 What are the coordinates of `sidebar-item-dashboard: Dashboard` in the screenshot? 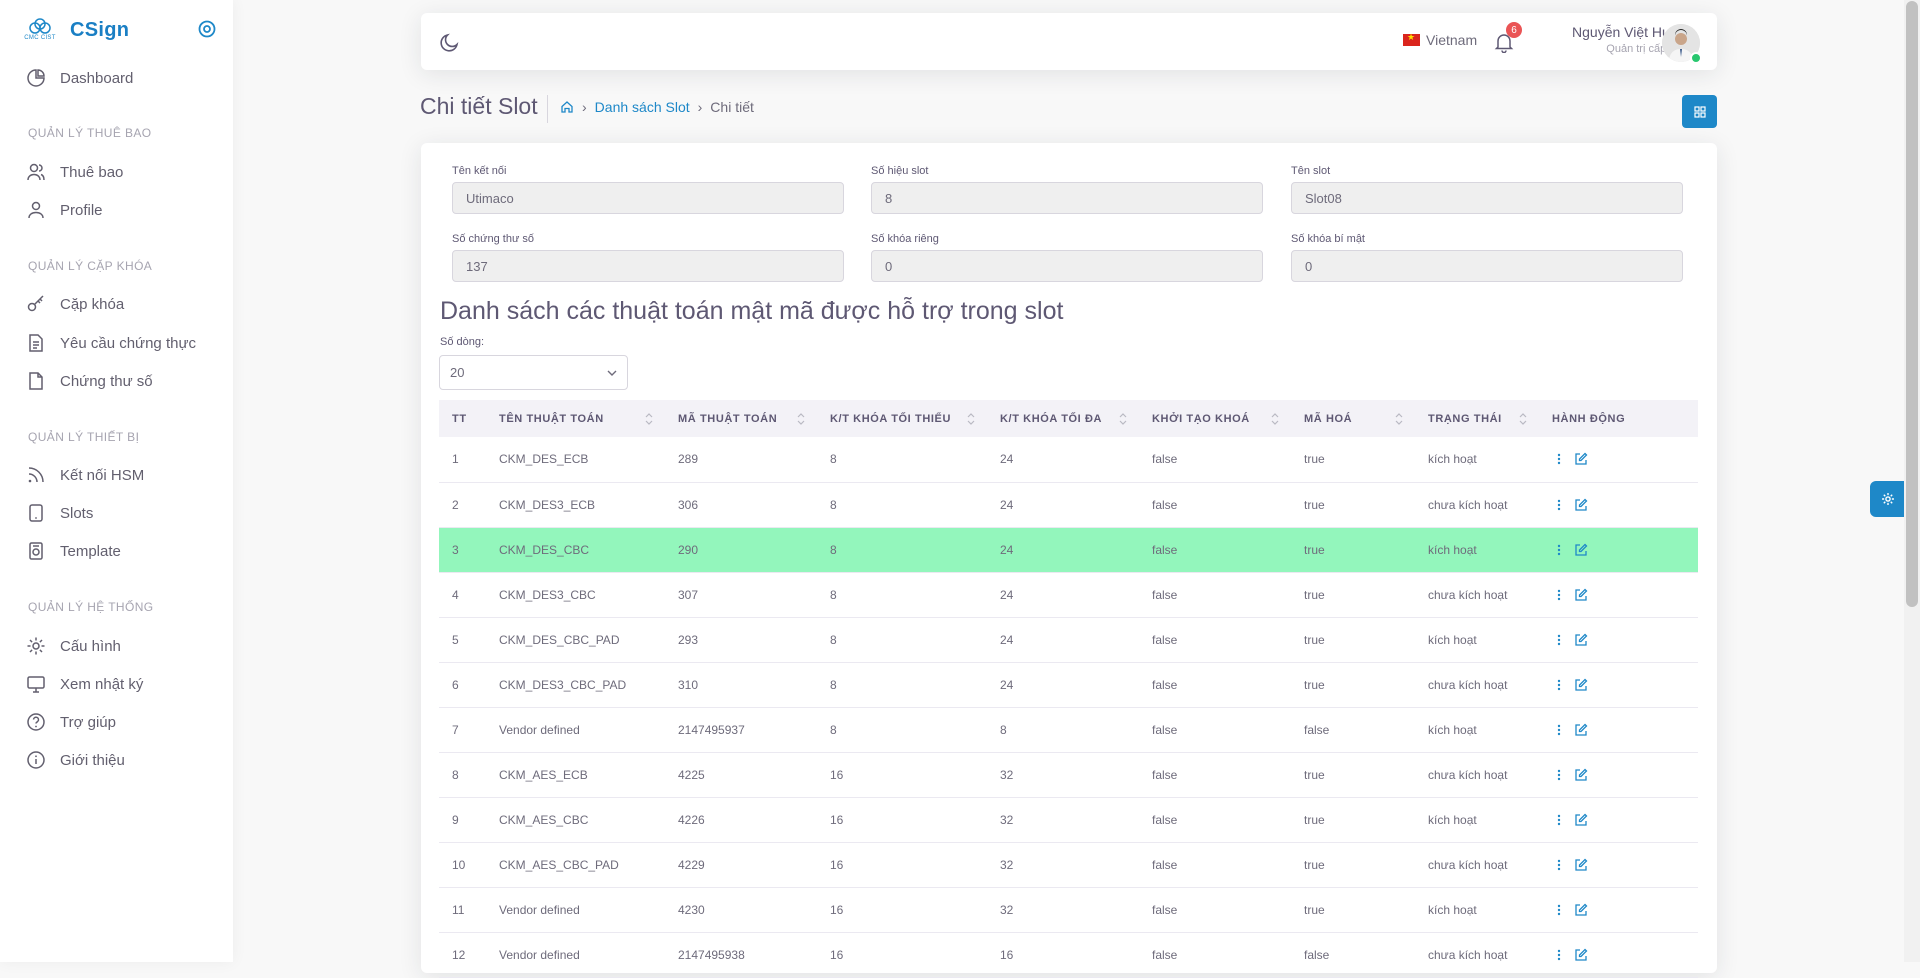 It's located at (79, 78).